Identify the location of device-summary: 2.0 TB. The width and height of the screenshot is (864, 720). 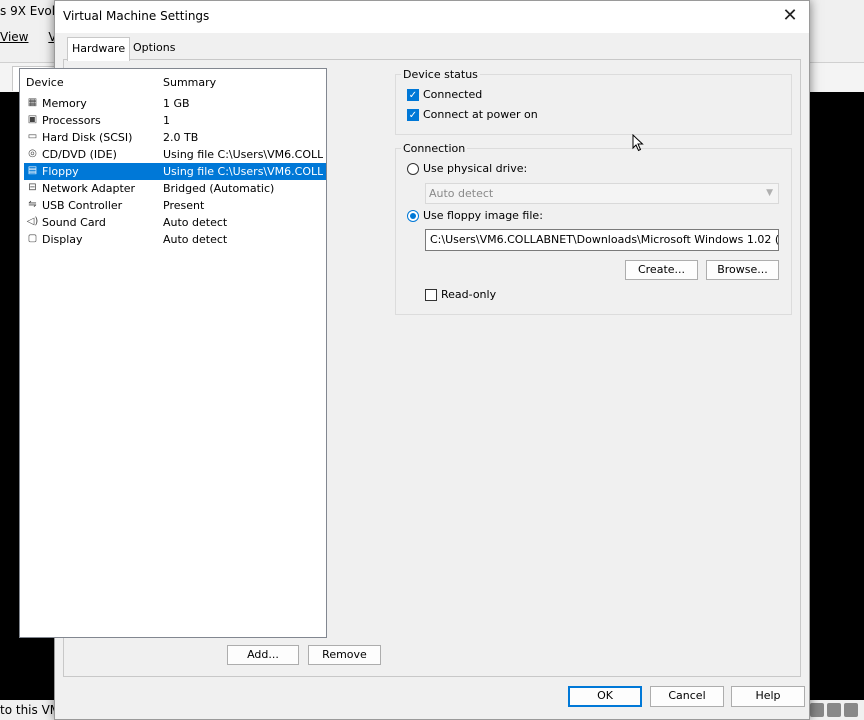
(181, 137).